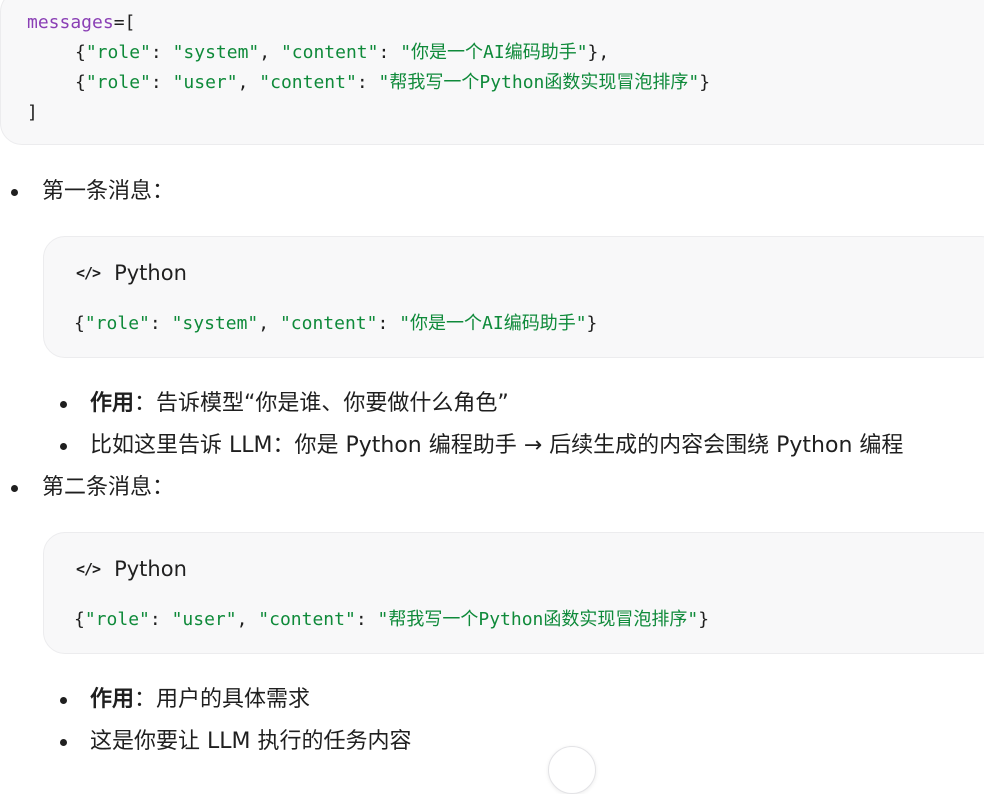 Image resolution: width=984 pixels, height=794 pixels. I want to click on list-item: 作用：用户的具体需求, so click(200, 700).